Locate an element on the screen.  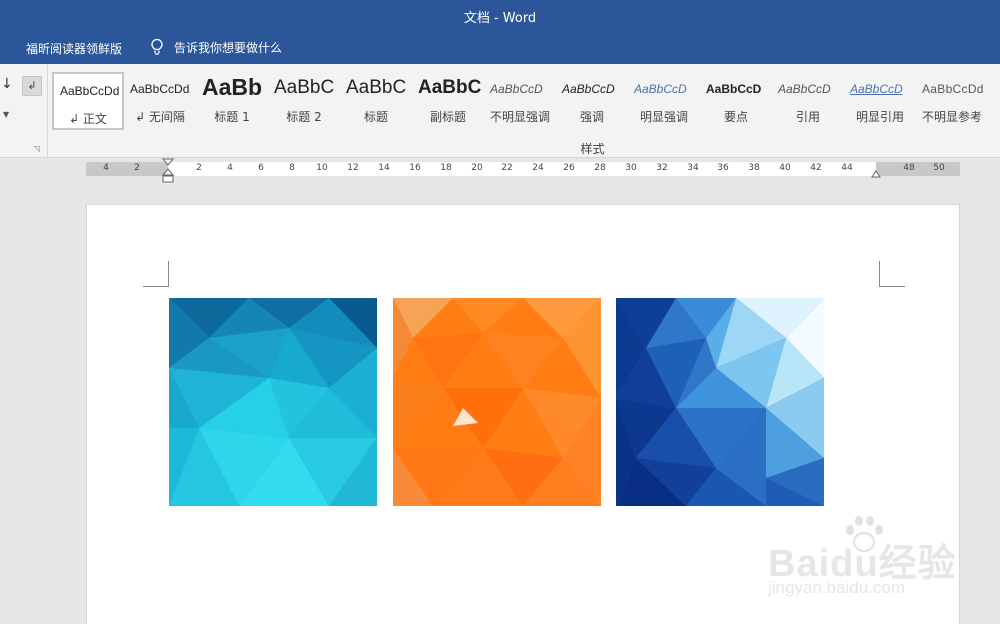
style-heading-1: AaBb 标题 1 is located at coordinates (232, 101).